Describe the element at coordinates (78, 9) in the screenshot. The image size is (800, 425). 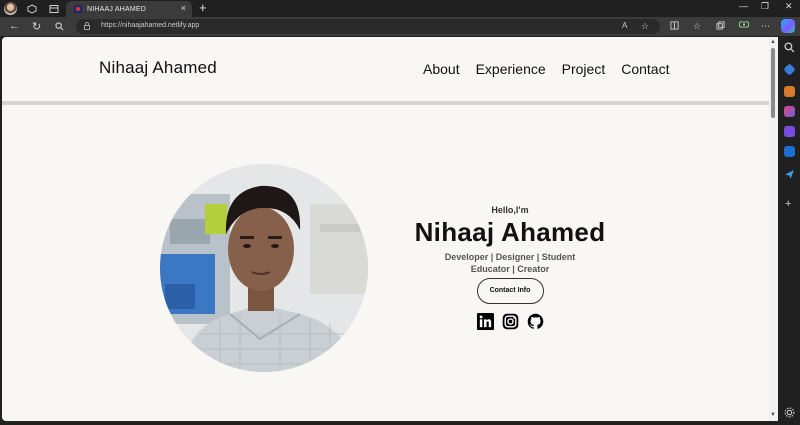
I see `site-favicon-icon` at that location.